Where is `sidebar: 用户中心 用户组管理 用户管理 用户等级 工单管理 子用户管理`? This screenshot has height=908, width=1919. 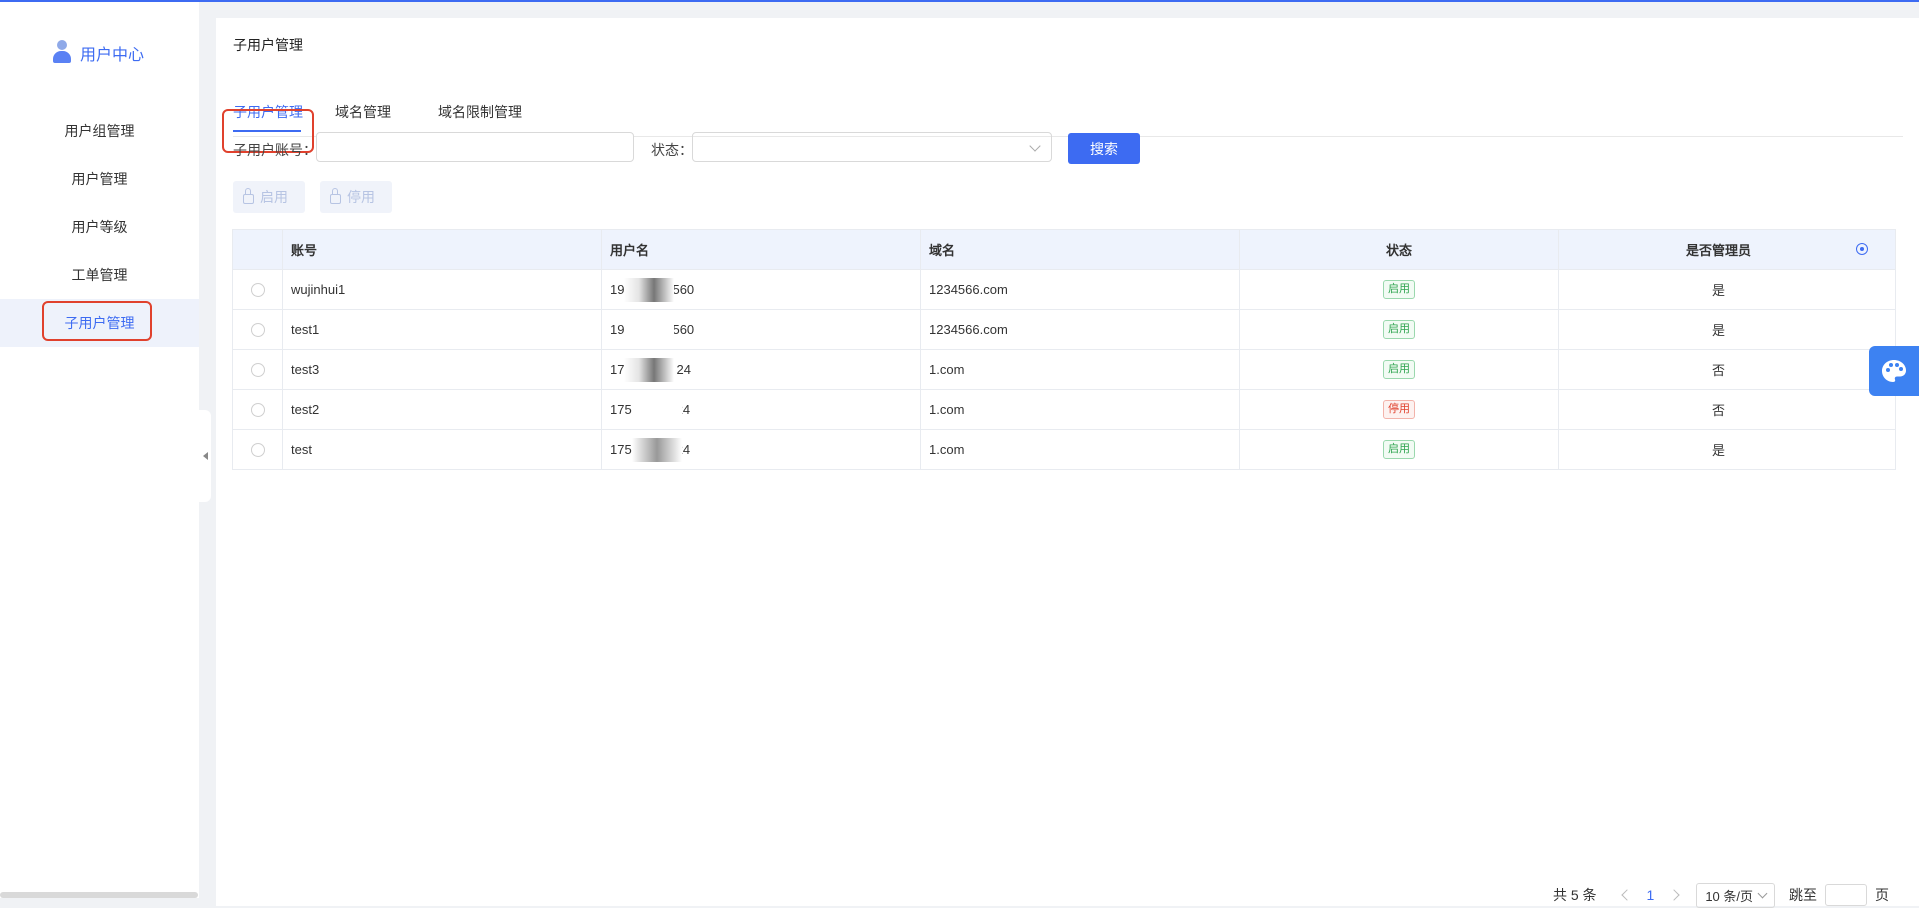
sidebar: 用户中心 用户组管理 用户管理 用户等级 工单管理 子用户管理 is located at coordinates (99, 450).